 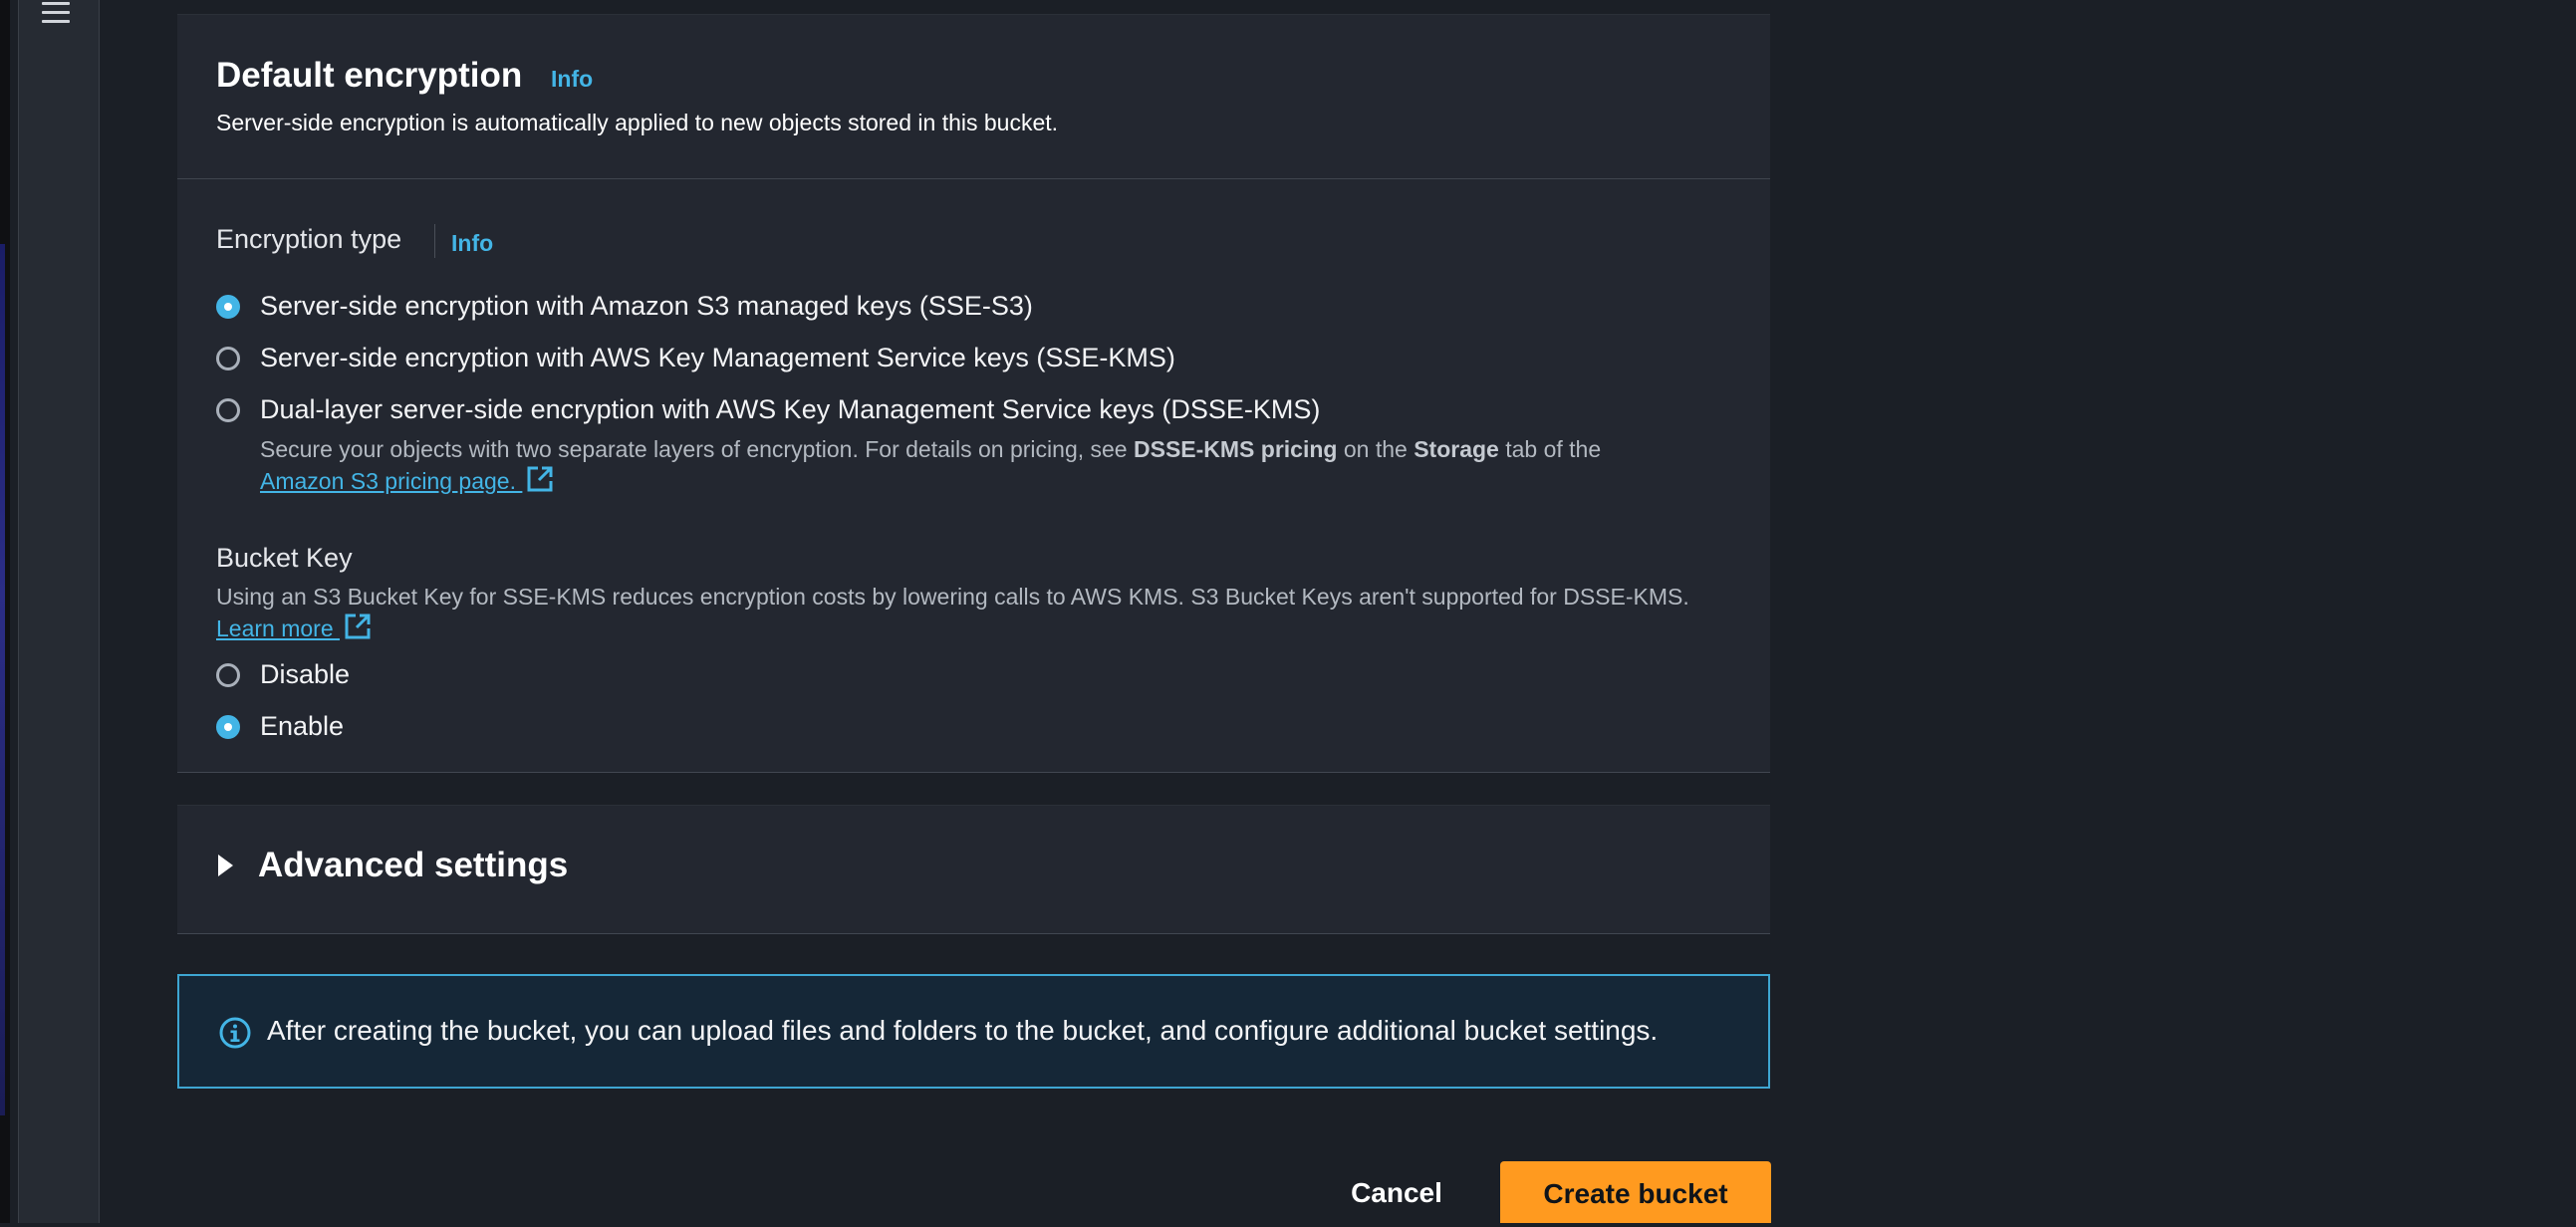 What do you see at coordinates (413, 865) in the screenshot?
I see `advanced-settings-toggle: Advanced settings` at bounding box center [413, 865].